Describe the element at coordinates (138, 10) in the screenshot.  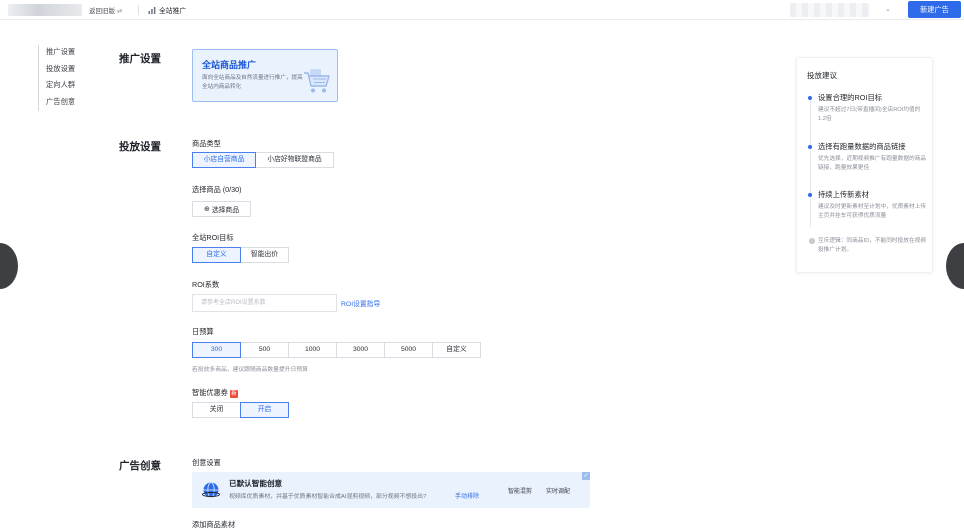
I see `divider` at that location.